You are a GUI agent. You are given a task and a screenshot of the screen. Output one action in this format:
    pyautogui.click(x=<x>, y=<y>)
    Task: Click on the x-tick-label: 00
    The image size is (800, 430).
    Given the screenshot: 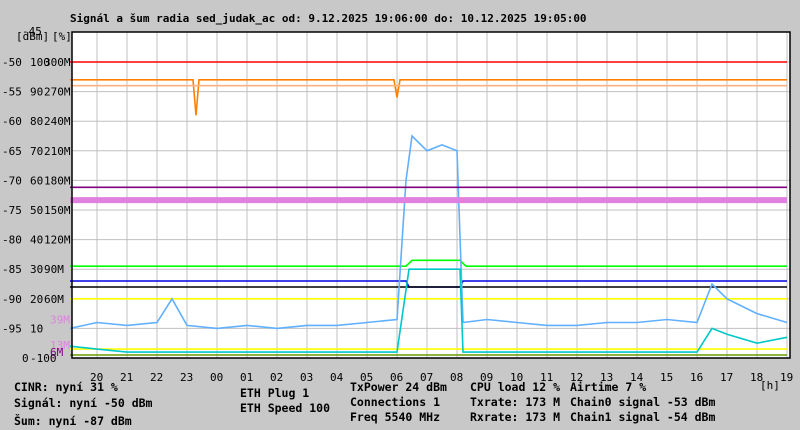 What is the action you would take?
    pyautogui.click(x=216, y=377)
    